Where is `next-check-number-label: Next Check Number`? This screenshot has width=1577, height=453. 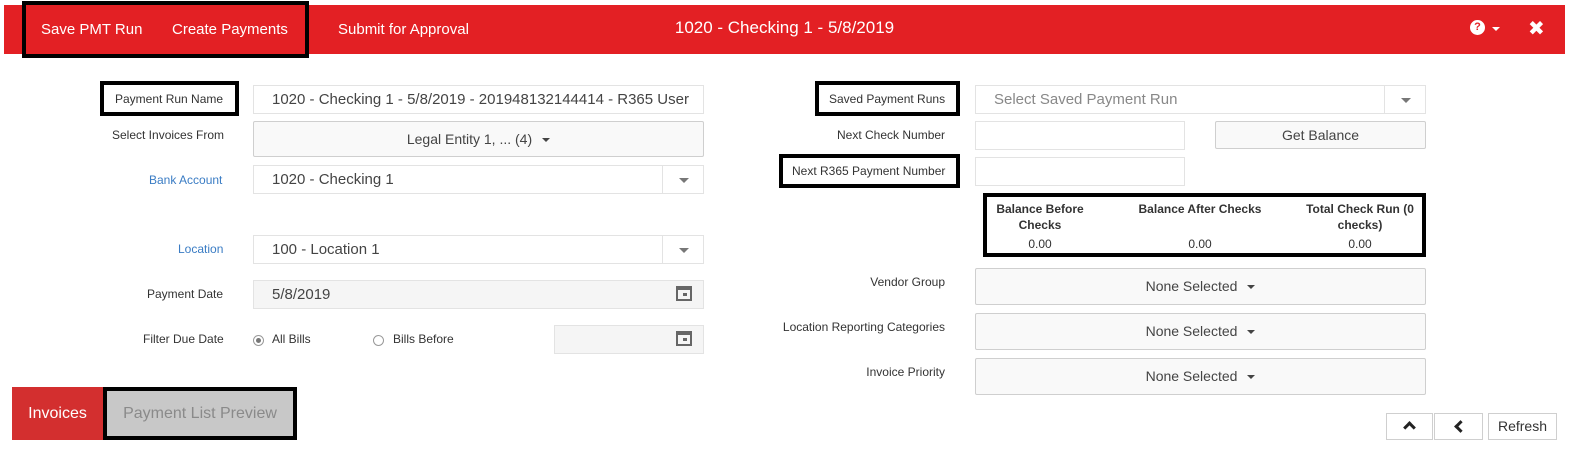
next-check-number-label: Next Check Number is located at coordinates (891, 135).